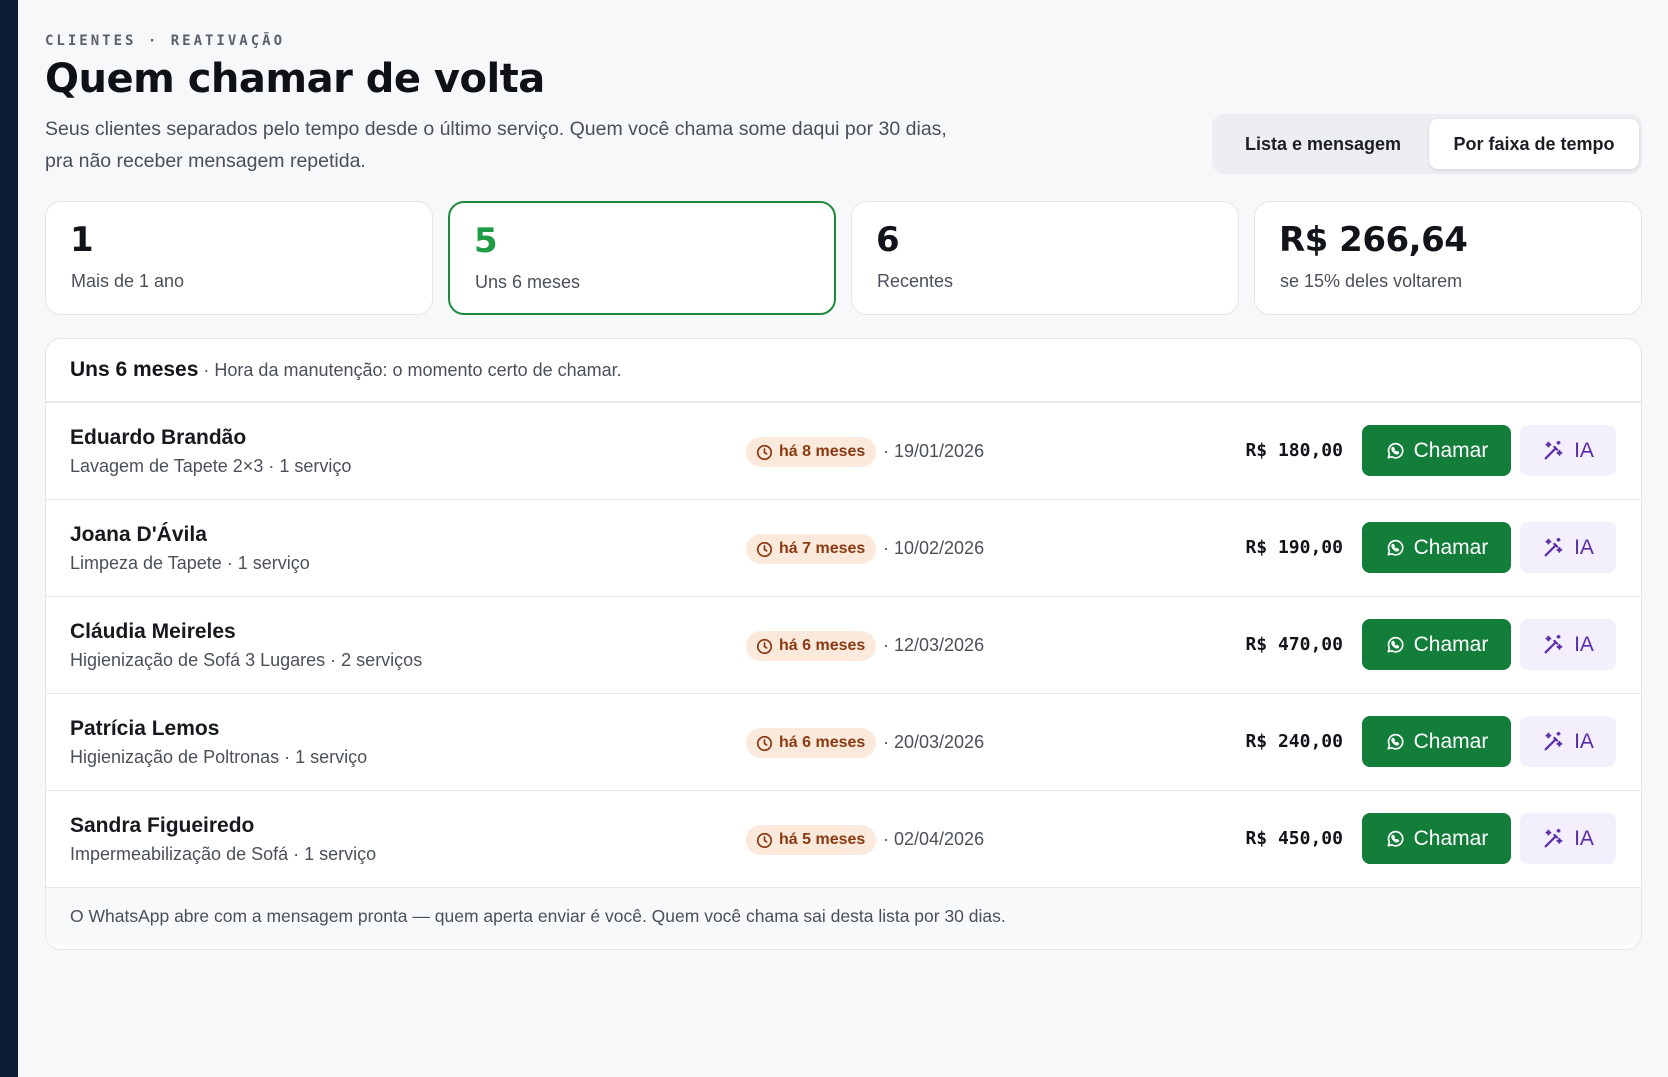 The image size is (1668, 1077). I want to click on client-name: Eduardo Brandão, so click(158, 437).